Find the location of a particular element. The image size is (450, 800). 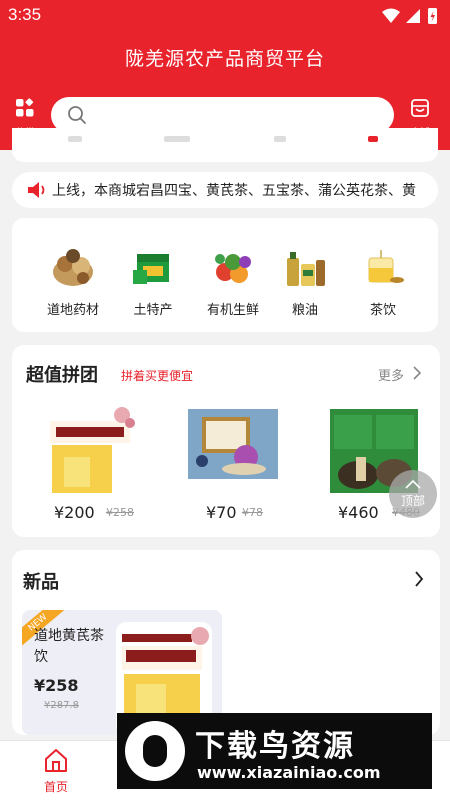

back-to-top-button: 顶部 is located at coordinates (413, 494).